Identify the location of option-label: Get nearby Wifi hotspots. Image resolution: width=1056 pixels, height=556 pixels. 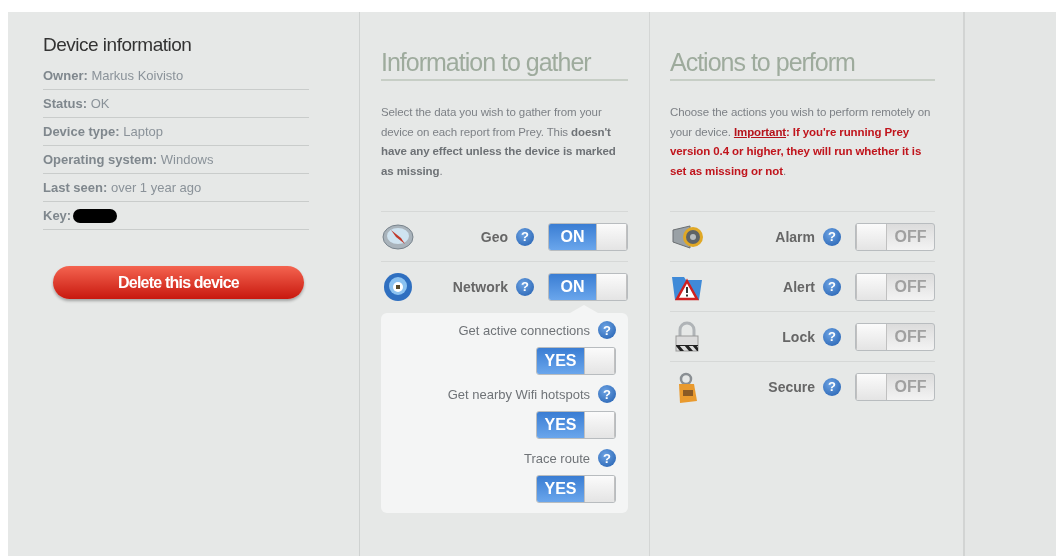
(518, 394).